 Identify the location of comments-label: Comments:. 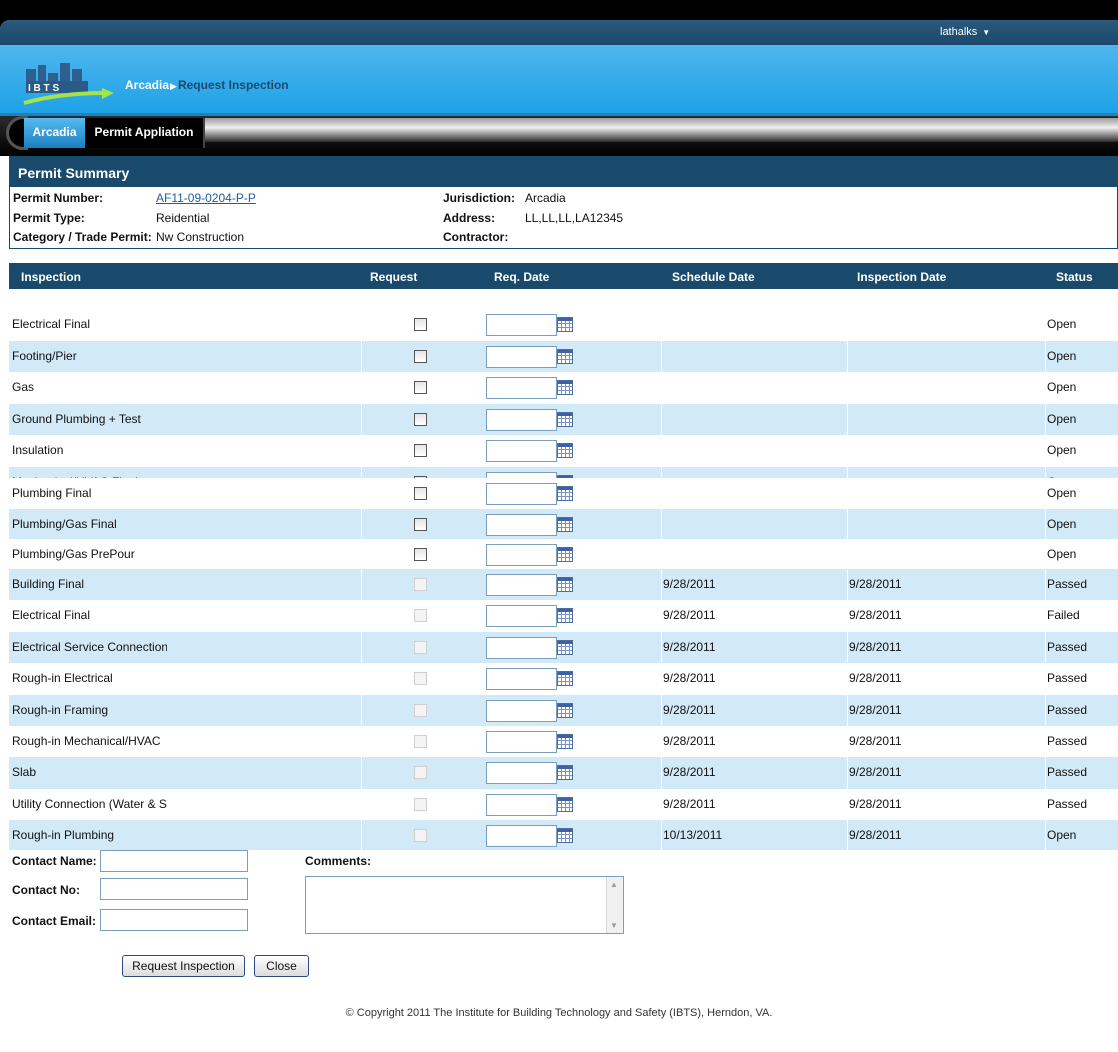
(338, 861).